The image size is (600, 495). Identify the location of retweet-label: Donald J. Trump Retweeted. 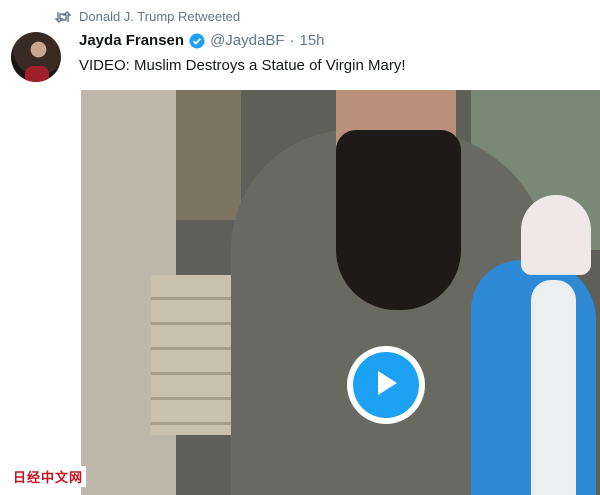
(159, 16).